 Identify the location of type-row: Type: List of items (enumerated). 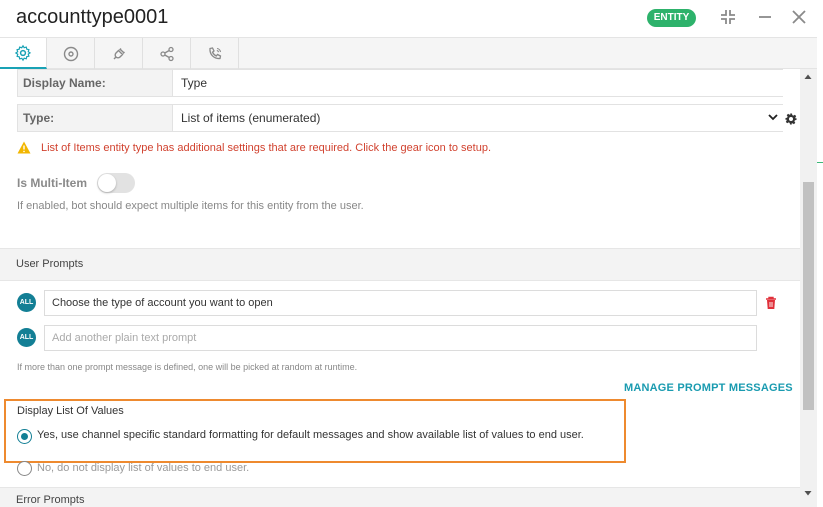
(400, 118).